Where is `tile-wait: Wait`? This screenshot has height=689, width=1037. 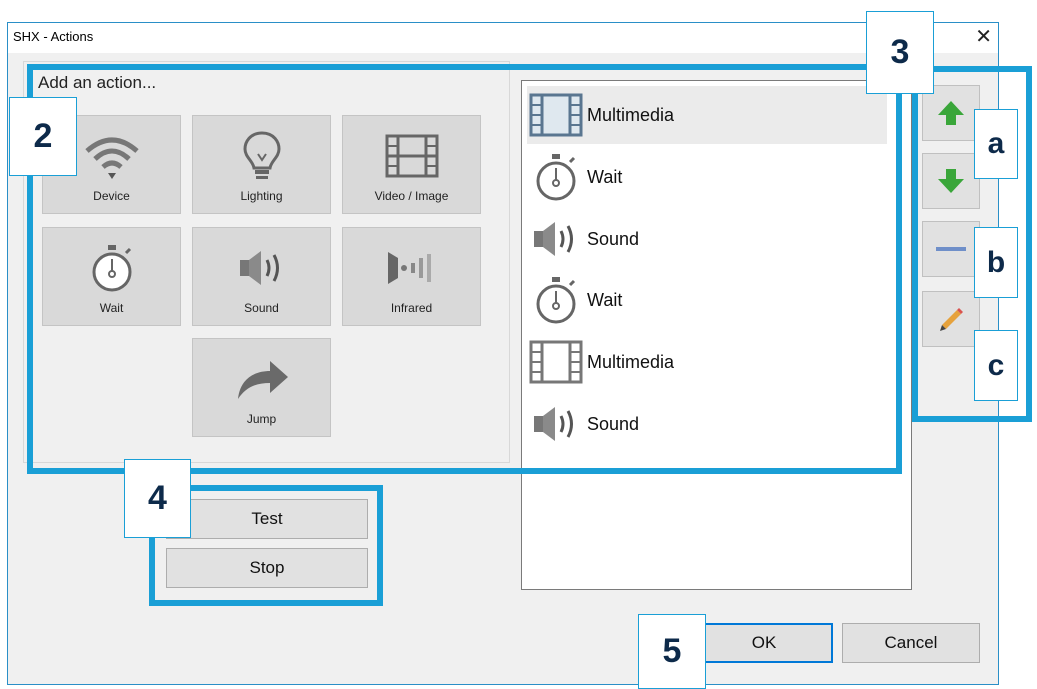 tile-wait: Wait is located at coordinates (111, 276).